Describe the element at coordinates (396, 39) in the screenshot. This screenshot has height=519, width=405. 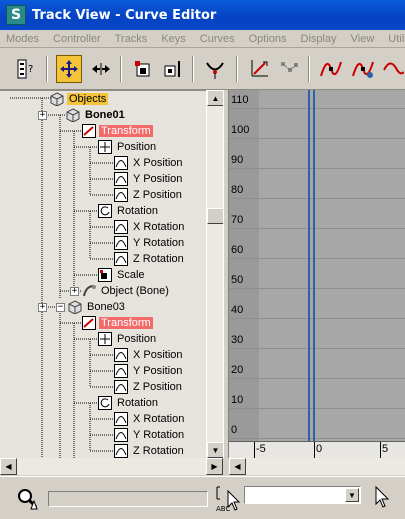
I see `menu-utilities: Utilities` at that location.